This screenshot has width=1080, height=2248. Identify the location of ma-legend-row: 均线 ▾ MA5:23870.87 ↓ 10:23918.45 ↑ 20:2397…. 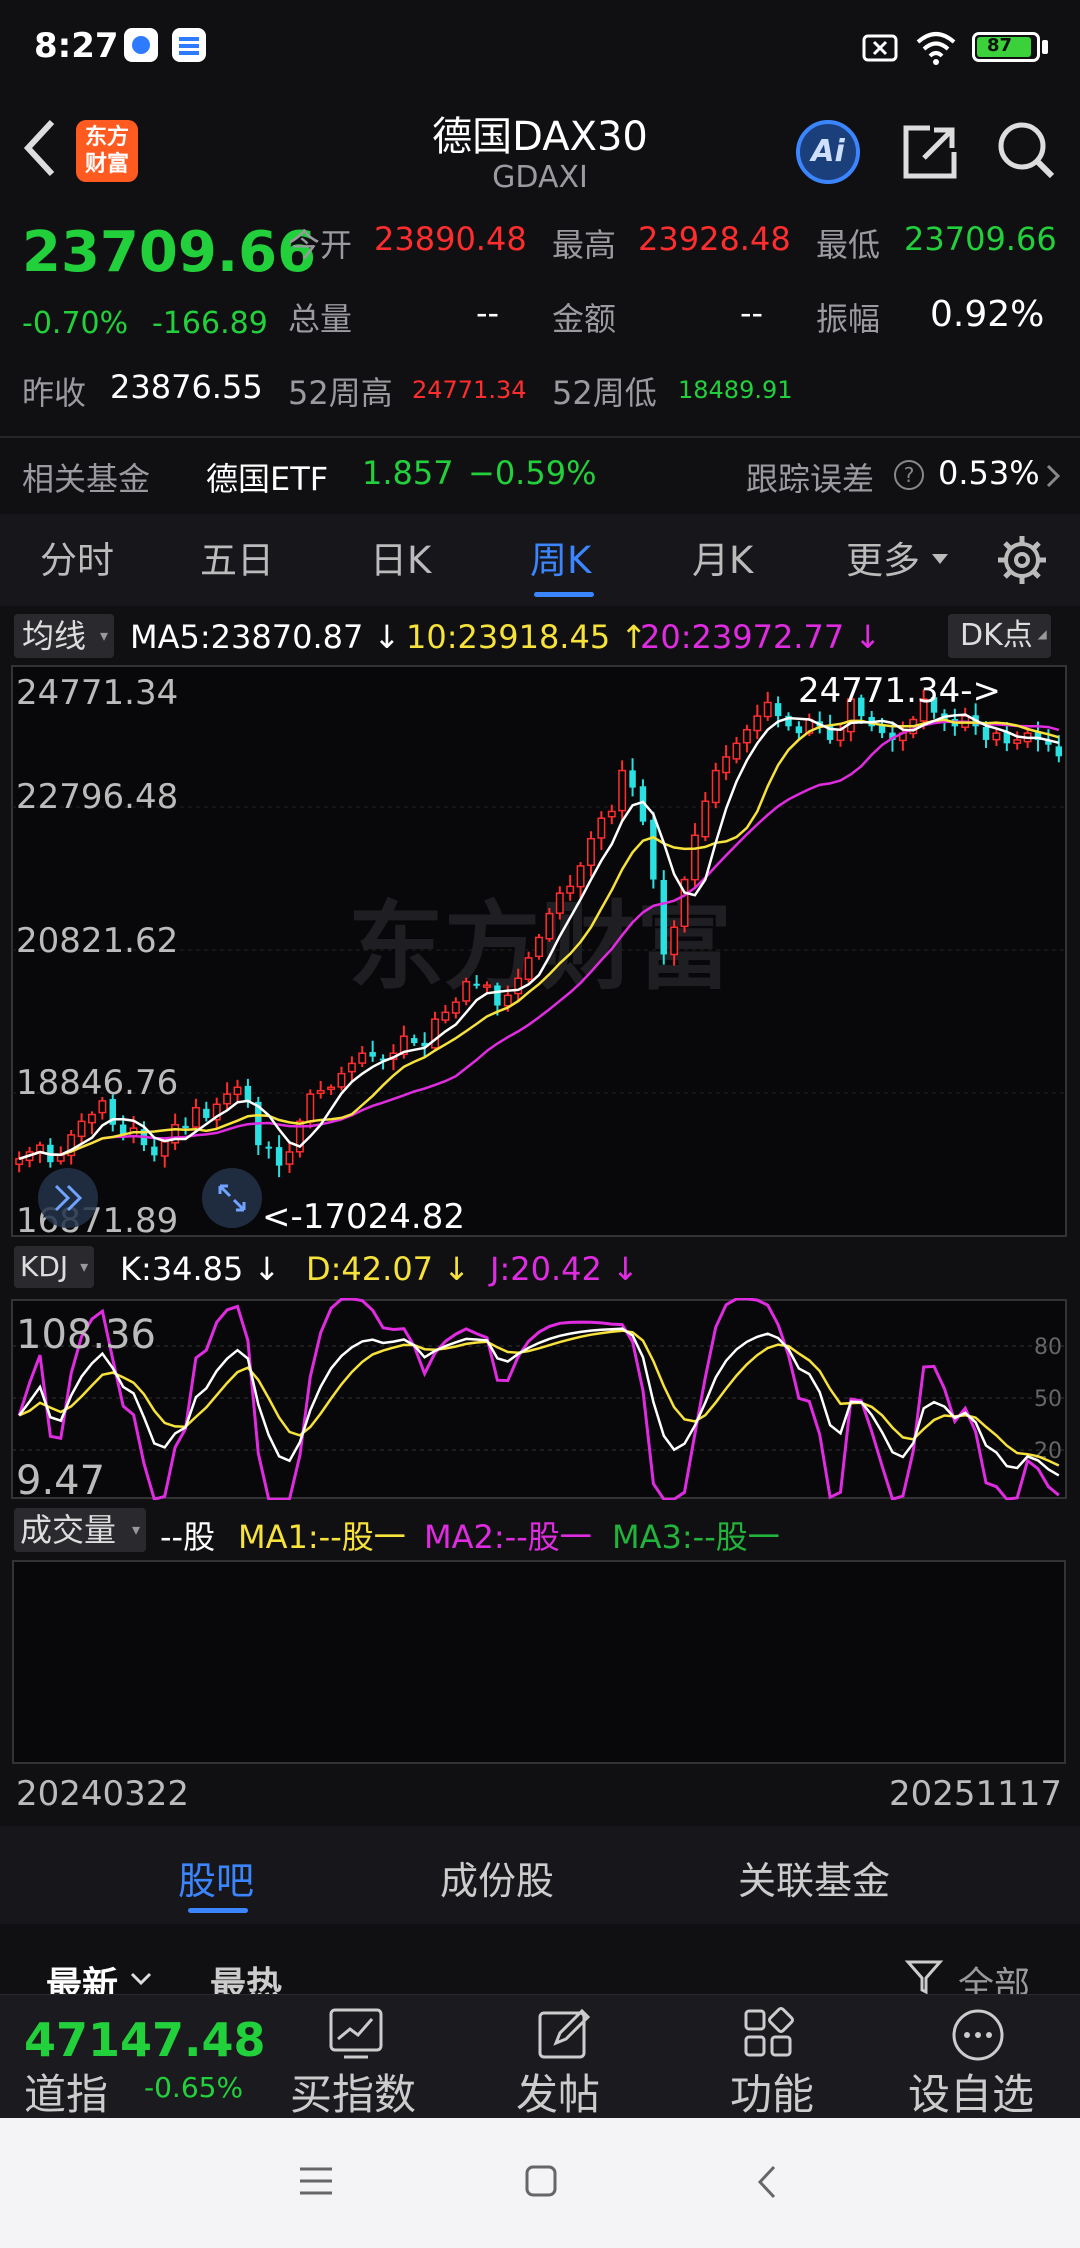
(540, 637).